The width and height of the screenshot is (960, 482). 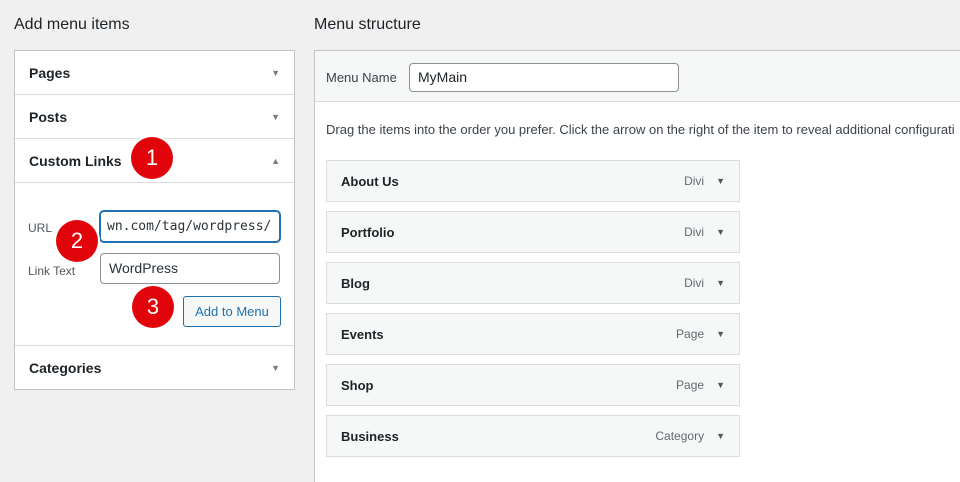 I want to click on menu-item: Events Page ▼, so click(x=533, y=334).